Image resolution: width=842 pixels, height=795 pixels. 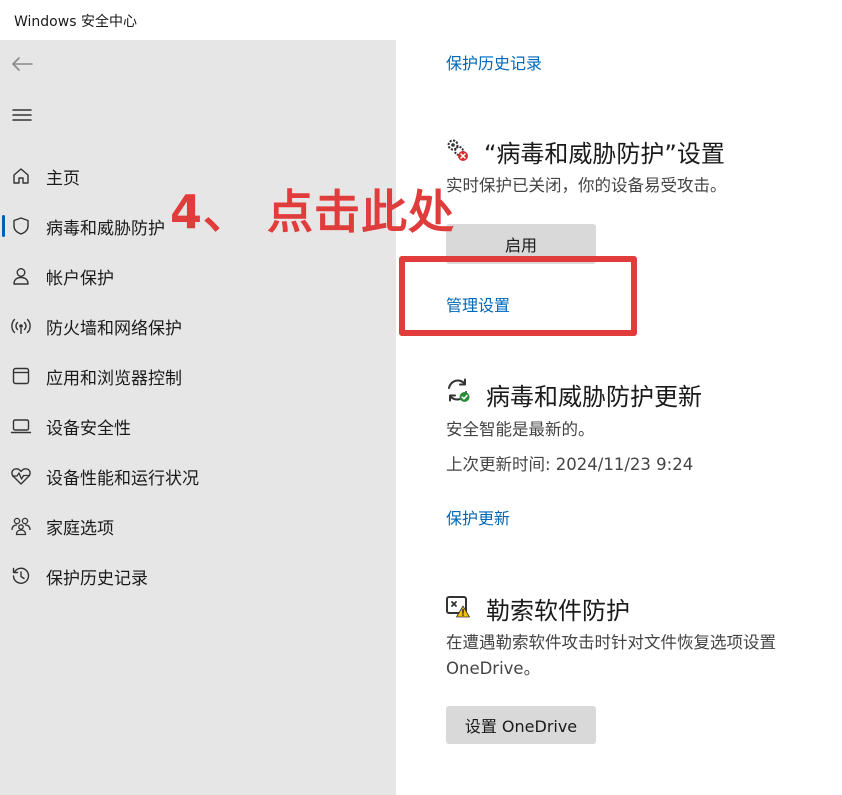 What do you see at coordinates (570, 464) in the screenshot?
I see `last-update-time: 上次更新时间: 2024/11/23 9:24` at bounding box center [570, 464].